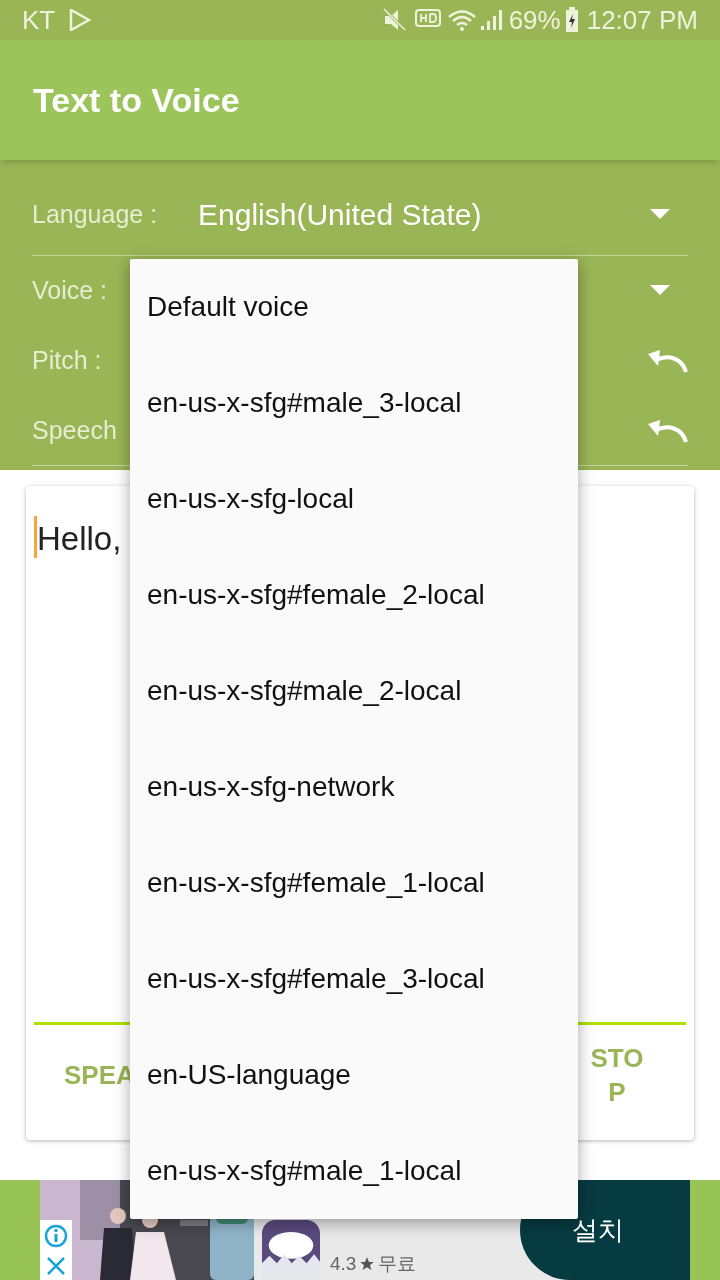 The width and height of the screenshot is (720, 1280). I want to click on carrier-label: KT, so click(39, 20).